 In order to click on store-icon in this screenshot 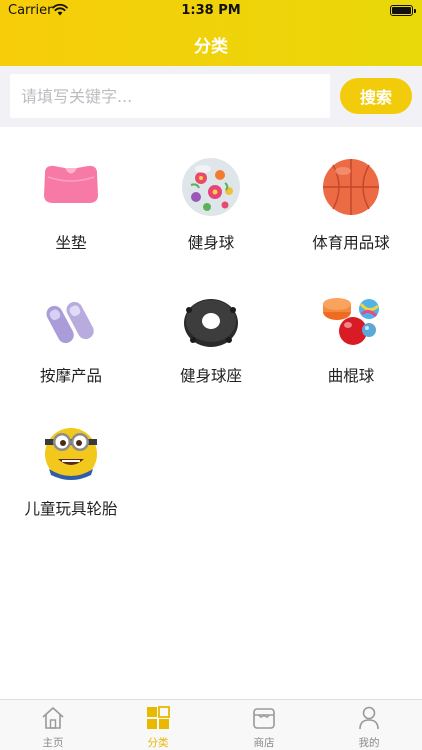, I will do `click(264, 718)`.